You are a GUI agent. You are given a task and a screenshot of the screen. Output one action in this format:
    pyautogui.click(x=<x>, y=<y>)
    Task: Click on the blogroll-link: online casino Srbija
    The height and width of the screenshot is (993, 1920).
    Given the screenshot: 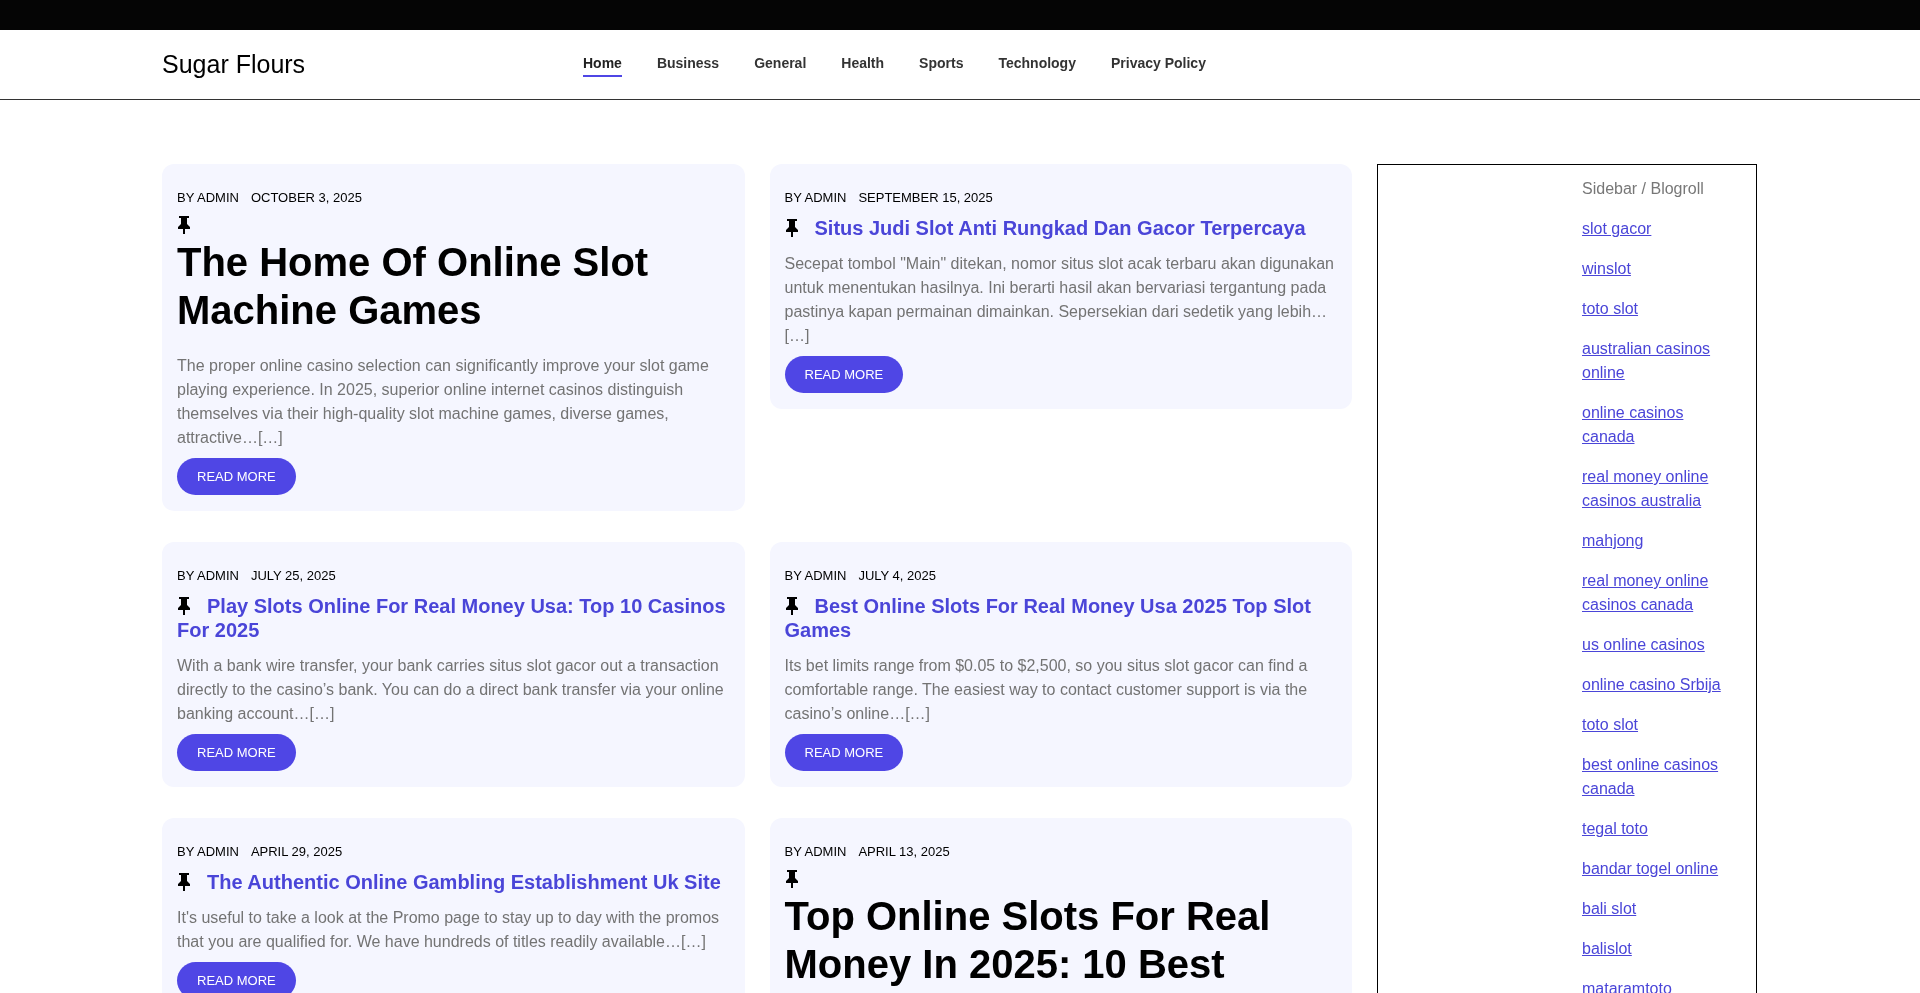 What is the action you would take?
    pyautogui.click(x=1658, y=685)
    